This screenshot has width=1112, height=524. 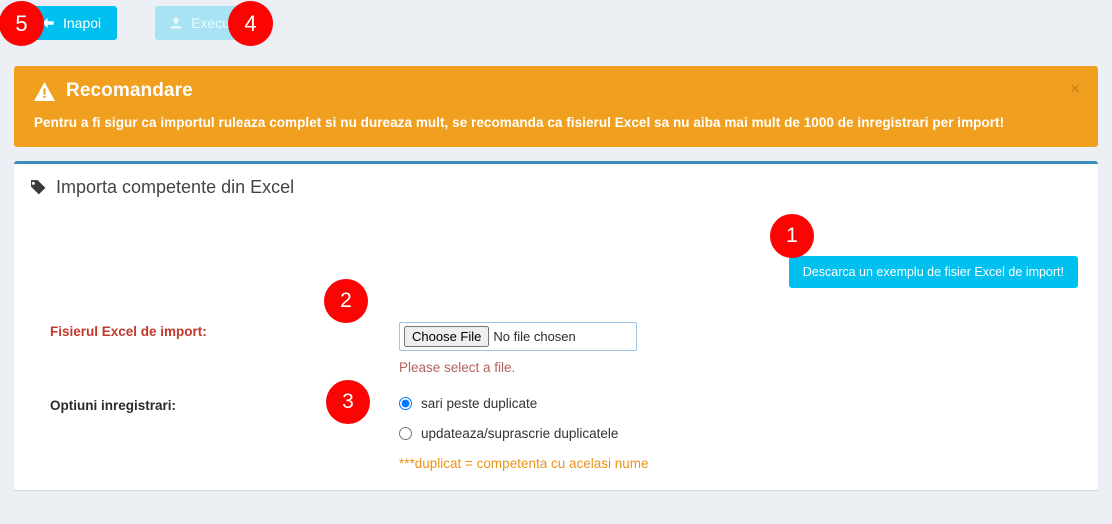 I want to click on alert-heading: Recomandare, so click(x=557, y=91).